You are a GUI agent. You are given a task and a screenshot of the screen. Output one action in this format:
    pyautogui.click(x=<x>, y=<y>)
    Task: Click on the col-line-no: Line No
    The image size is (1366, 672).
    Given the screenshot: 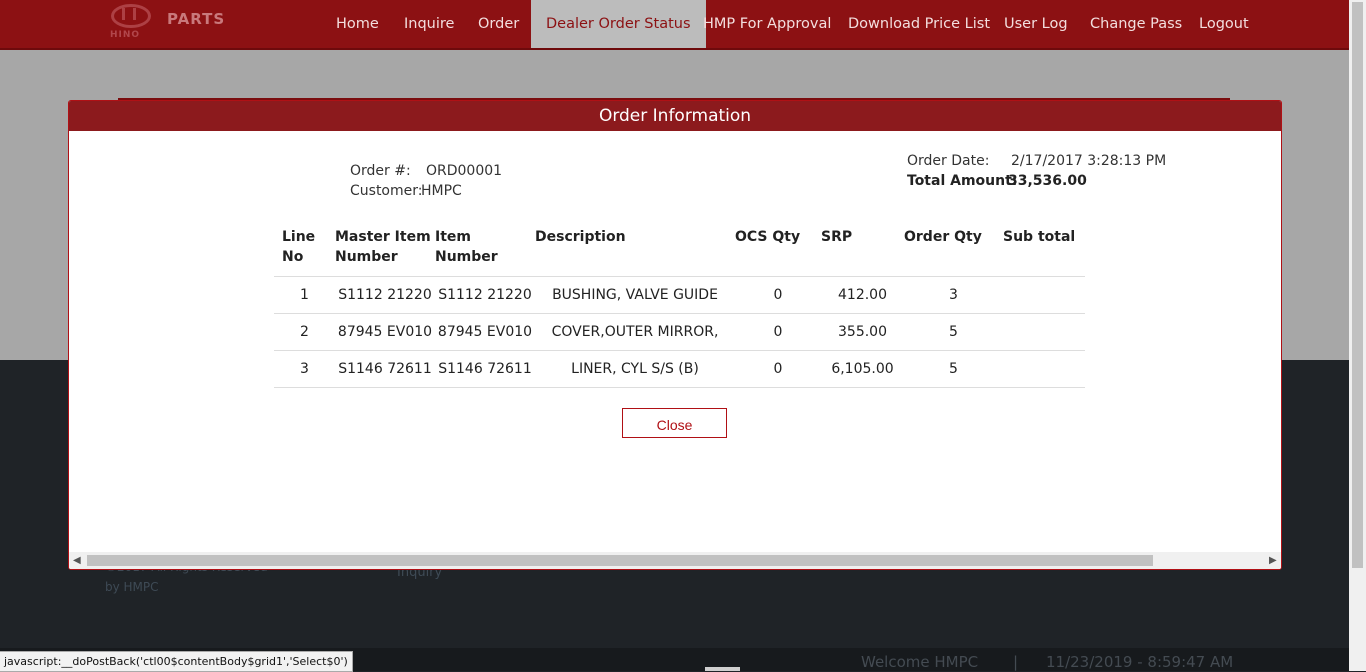 What is the action you would take?
    pyautogui.click(x=304, y=252)
    